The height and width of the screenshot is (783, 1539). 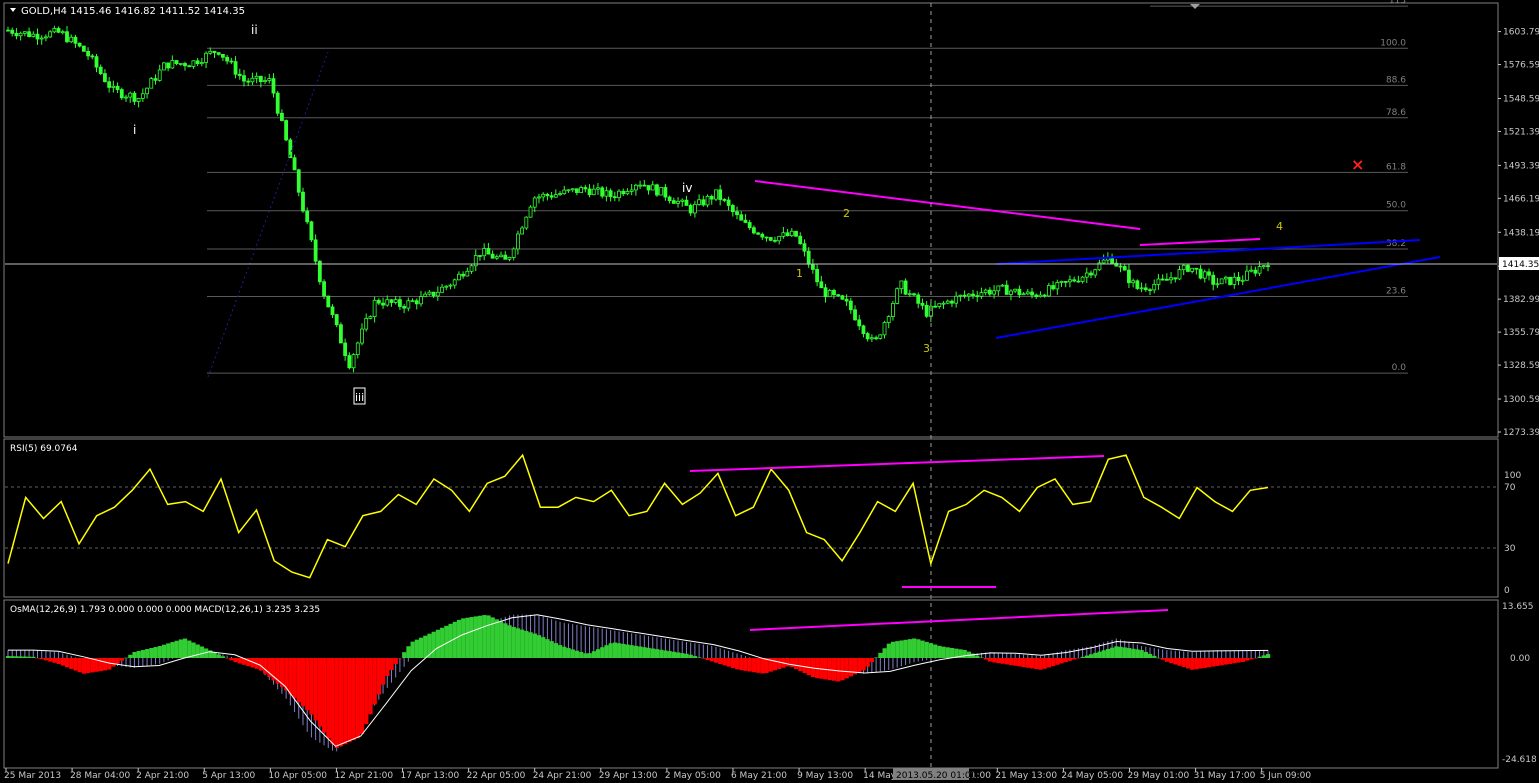 What do you see at coordinates (1397, 3) in the screenshot?
I see `fib-level-label: 113` at bounding box center [1397, 3].